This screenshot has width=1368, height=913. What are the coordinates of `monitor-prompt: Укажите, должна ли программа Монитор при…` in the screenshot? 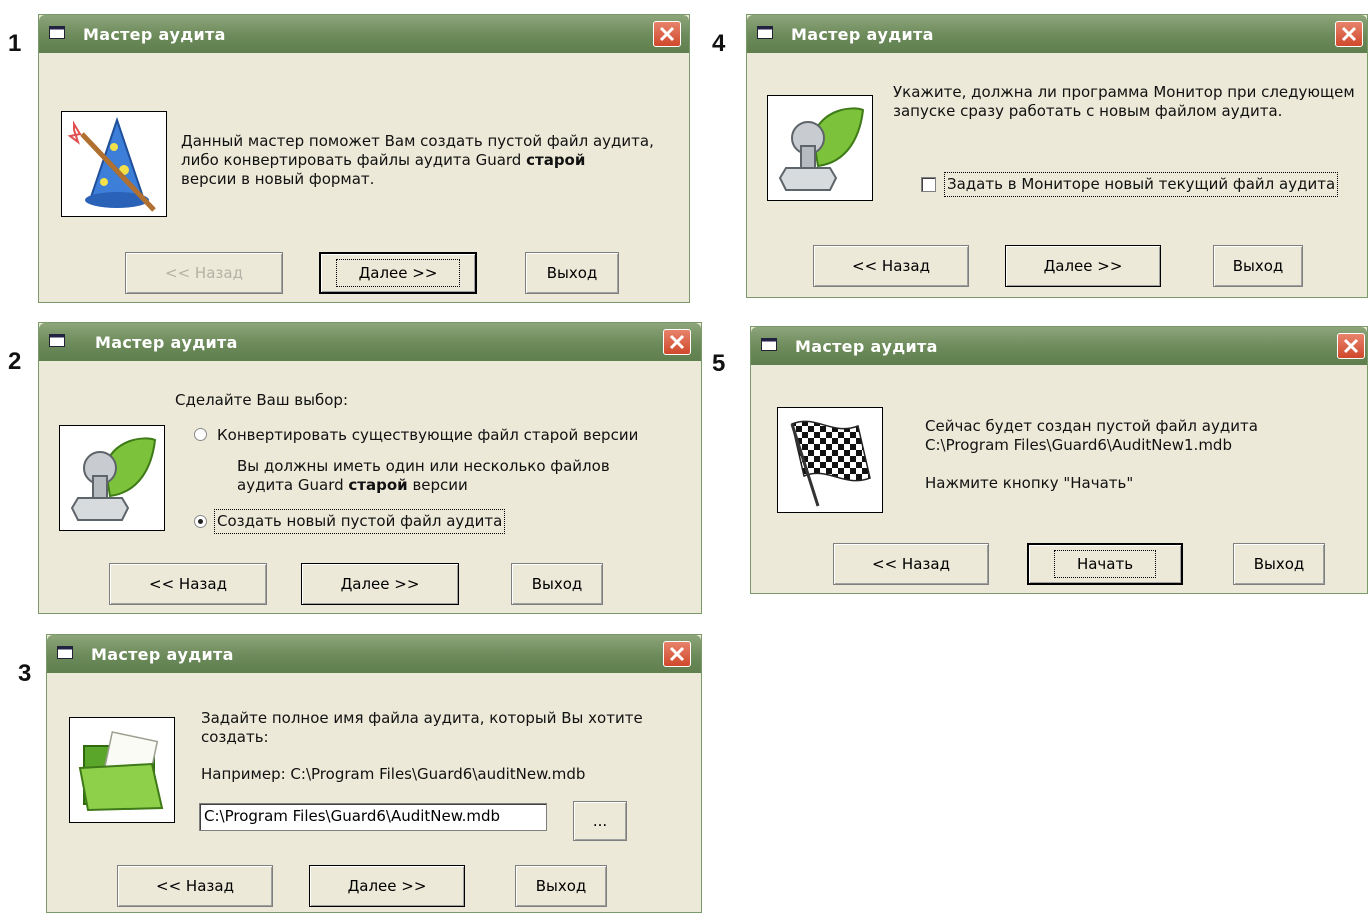 It's located at (1124, 101).